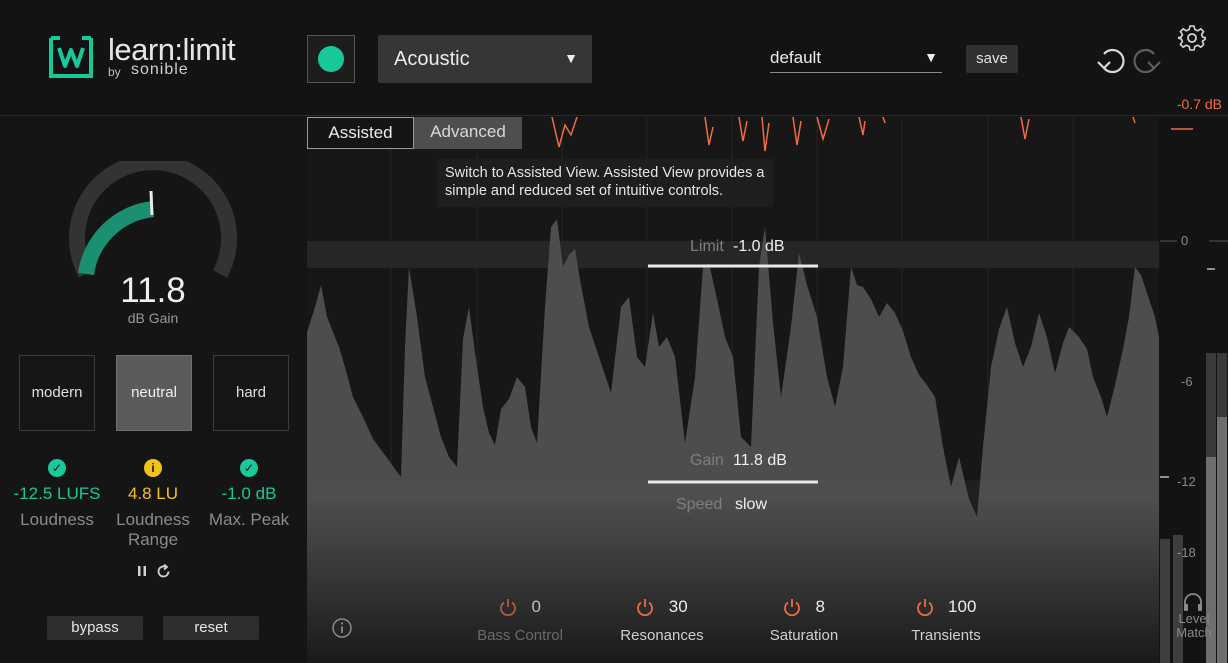 The height and width of the screenshot is (663, 1228). I want to click on loudness-metric: ✓ -12.5 LUFS Loudness, so click(57, 494).